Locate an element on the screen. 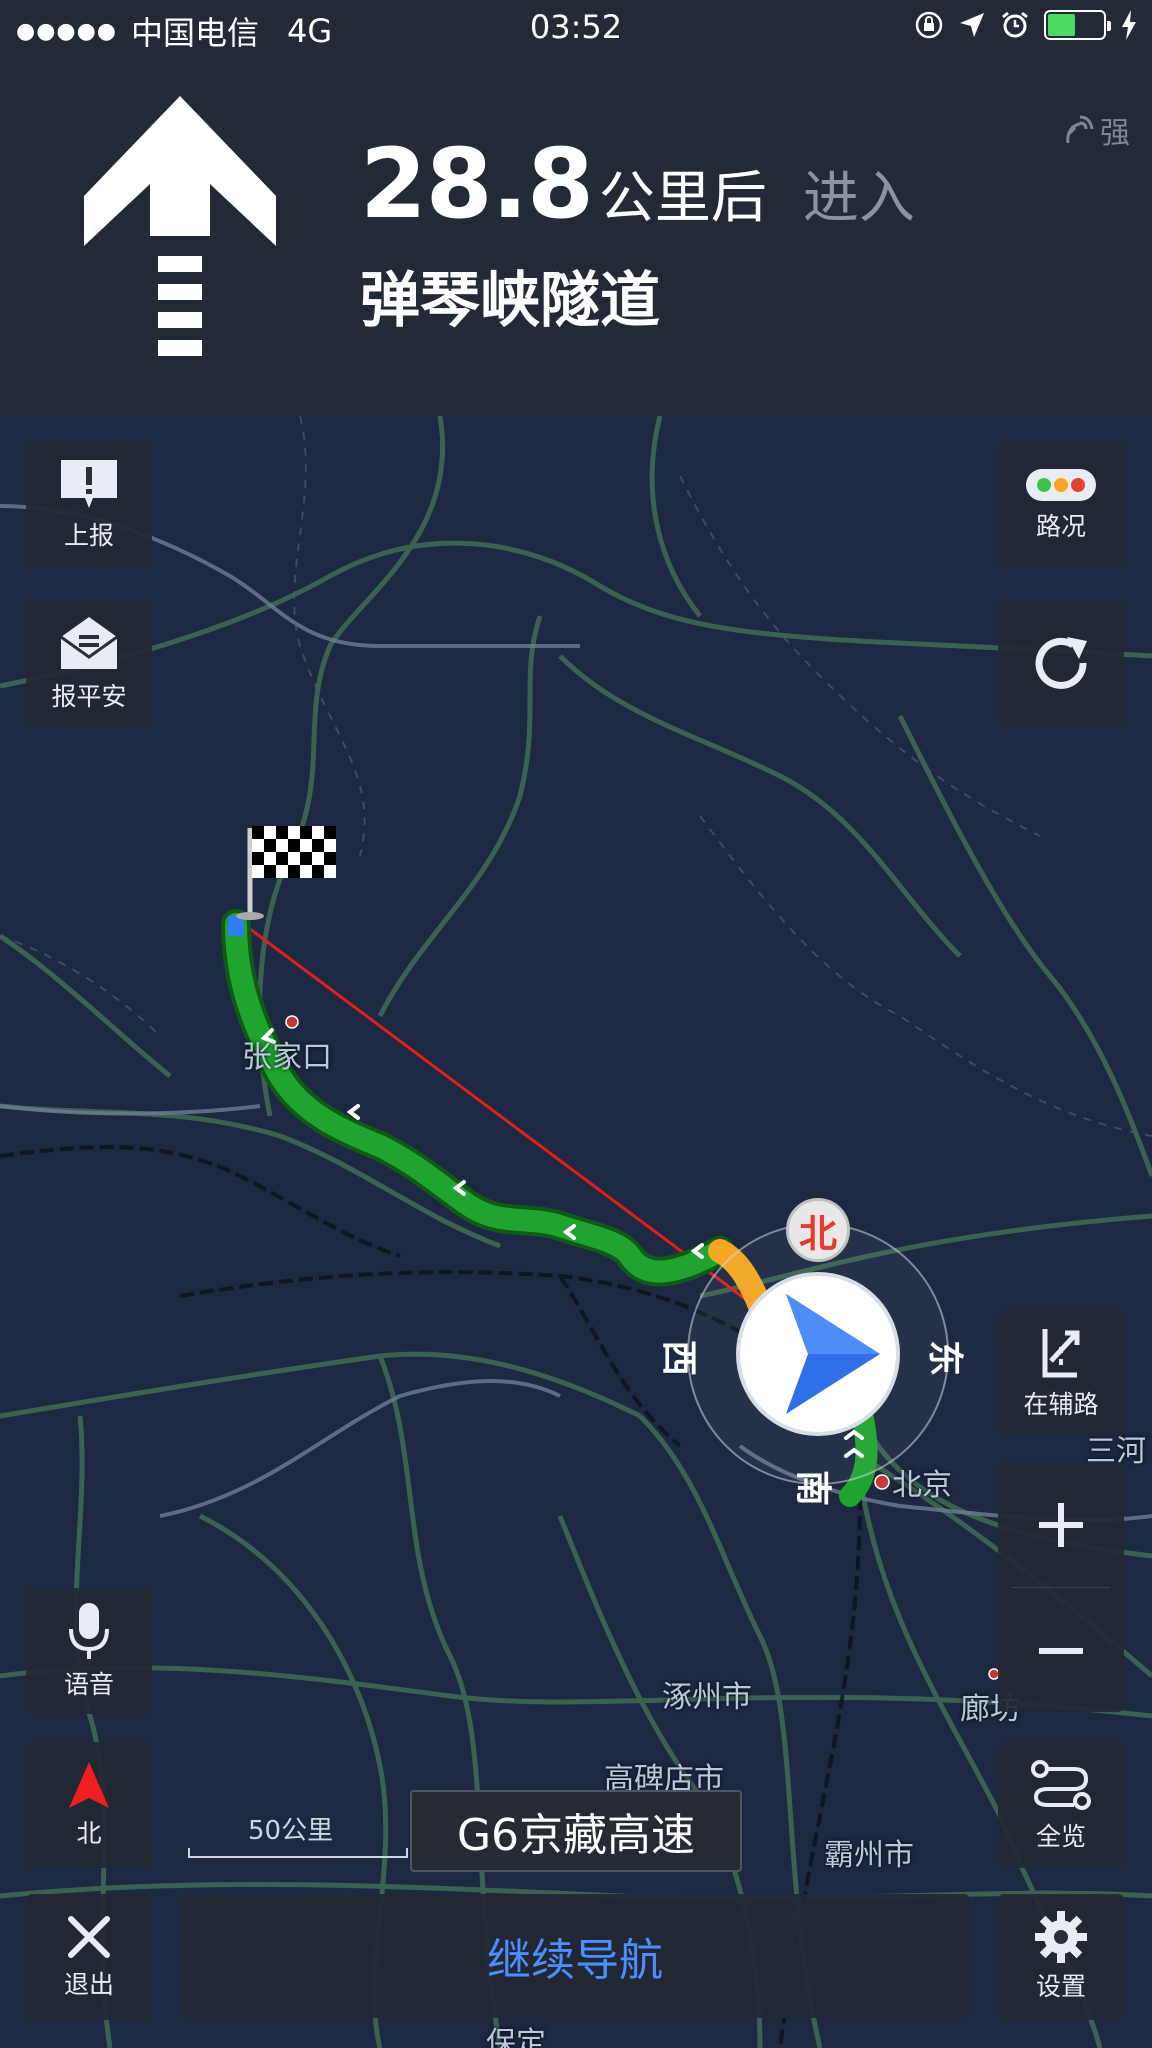 The height and width of the screenshot is (2048, 1152). side-road-button: 在辅路 is located at coordinates (1061, 1373).